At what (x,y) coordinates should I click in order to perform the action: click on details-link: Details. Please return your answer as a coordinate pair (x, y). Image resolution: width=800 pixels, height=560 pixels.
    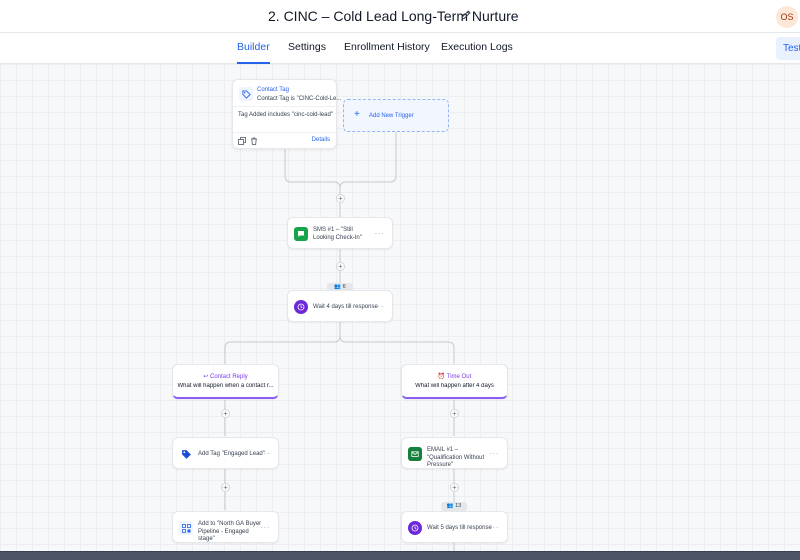
    Looking at the image, I should click on (321, 140).